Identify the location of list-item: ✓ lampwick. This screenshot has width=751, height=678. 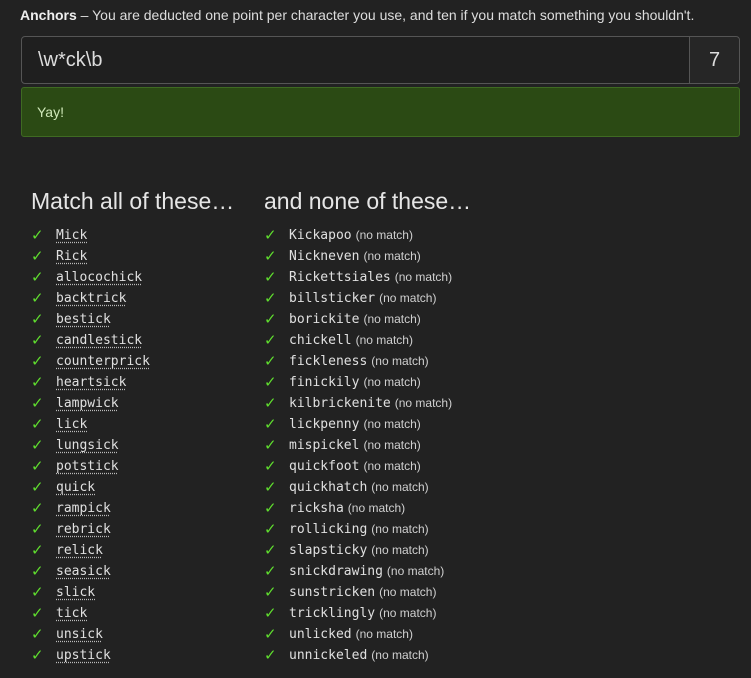
(132, 403).